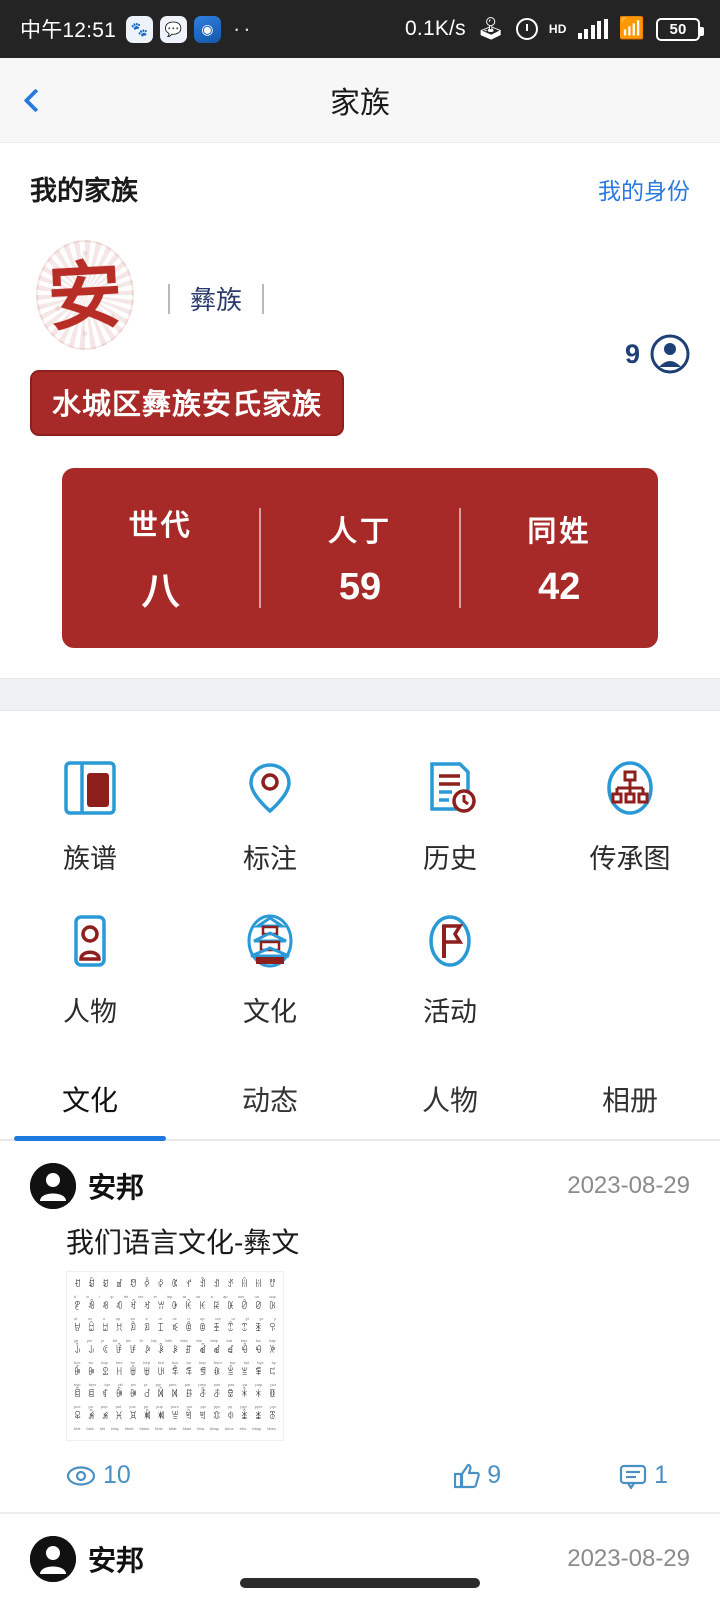 This screenshot has width=720, height=1600. I want to click on nav-header: 家族, so click(360, 100).